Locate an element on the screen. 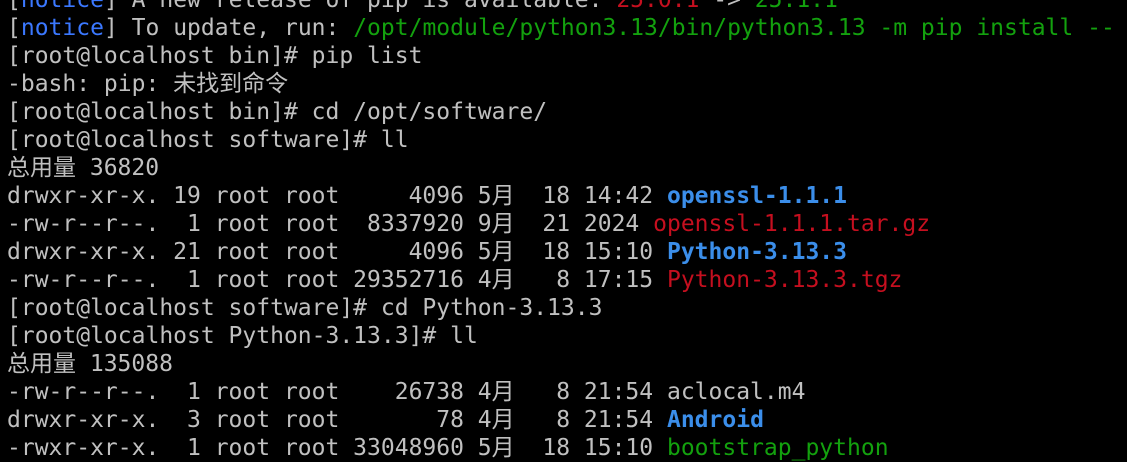  terminal-text-segment: Python-3.13.3 is located at coordinates (756, 252).